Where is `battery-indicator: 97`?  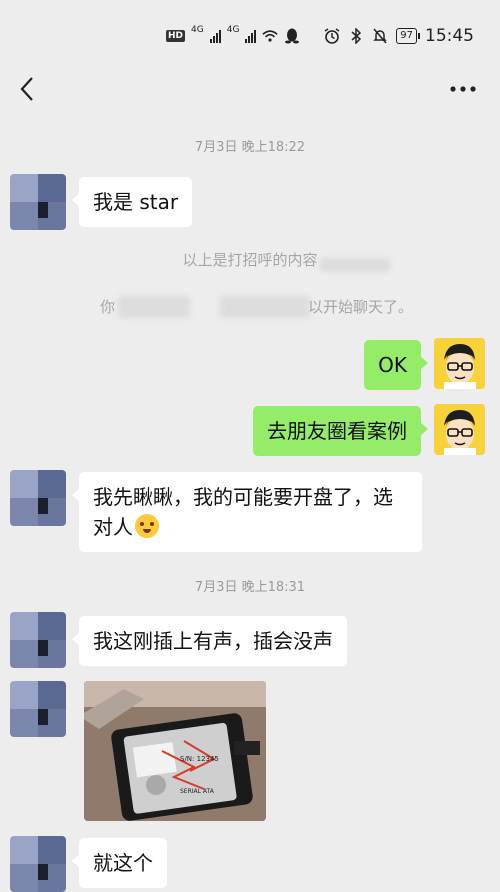 battery-indicator: 97 is located at coordinates (408, 36).